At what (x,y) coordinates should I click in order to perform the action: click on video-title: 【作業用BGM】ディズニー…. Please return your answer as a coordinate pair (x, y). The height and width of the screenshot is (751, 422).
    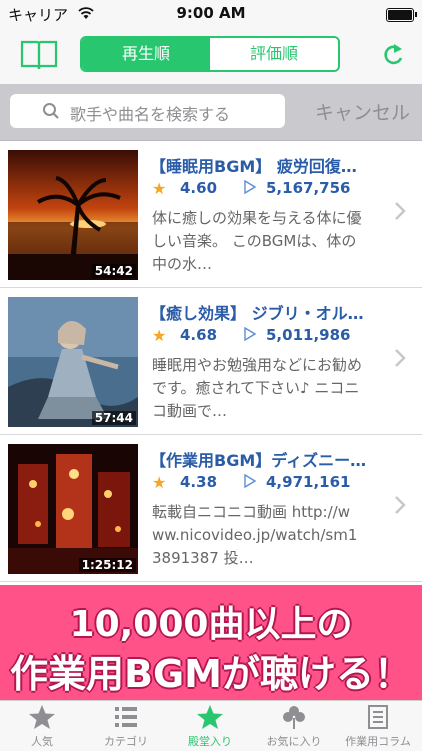
    Looking at the image, I should click on (258, 460).